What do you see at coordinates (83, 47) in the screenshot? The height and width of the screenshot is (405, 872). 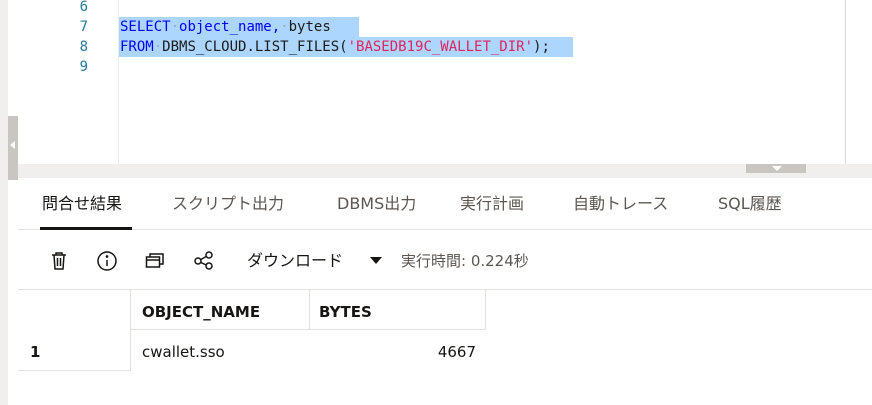 I see `line-number: 8` at bounding box center [83, 47].